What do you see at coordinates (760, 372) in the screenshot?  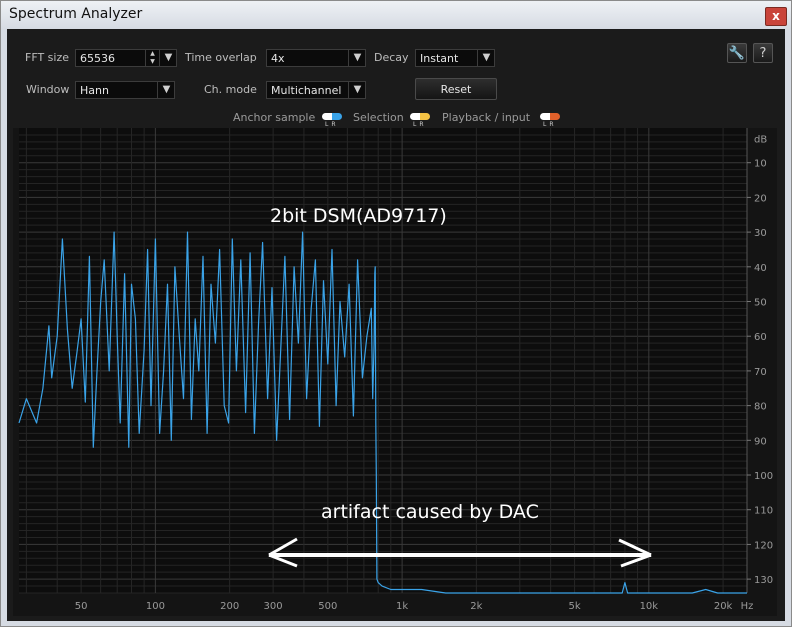 I see `y-tick-label: 70` at bounding box center [760, 372].